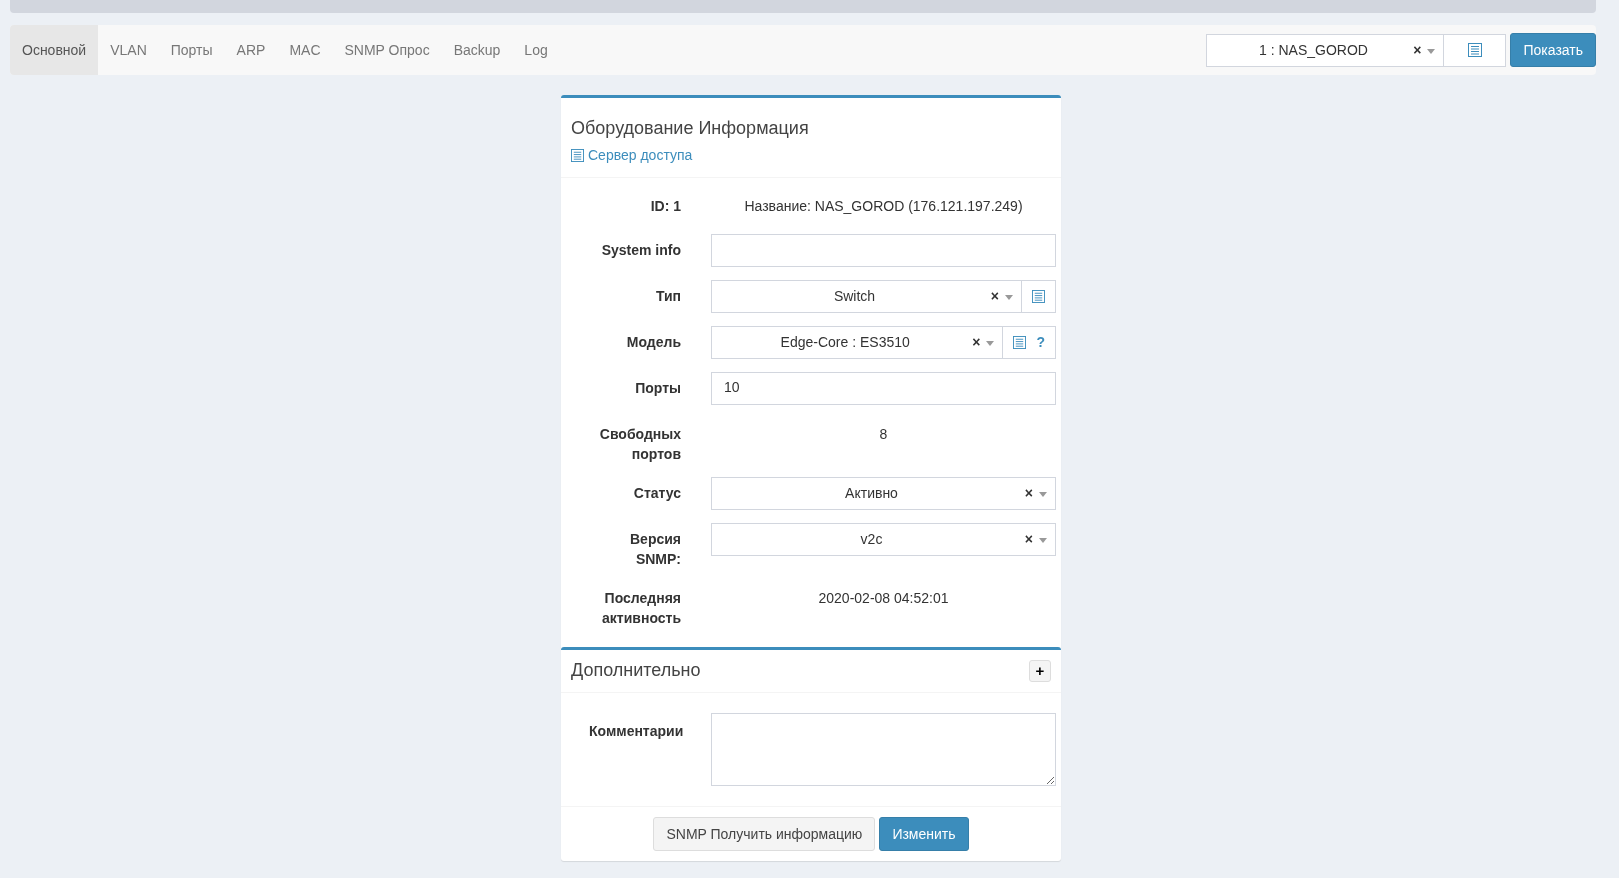  What do you see at coordinates (883, 493) in the screenshot?
I see `select-field: Активно ×` at bounding box center [883, 493].